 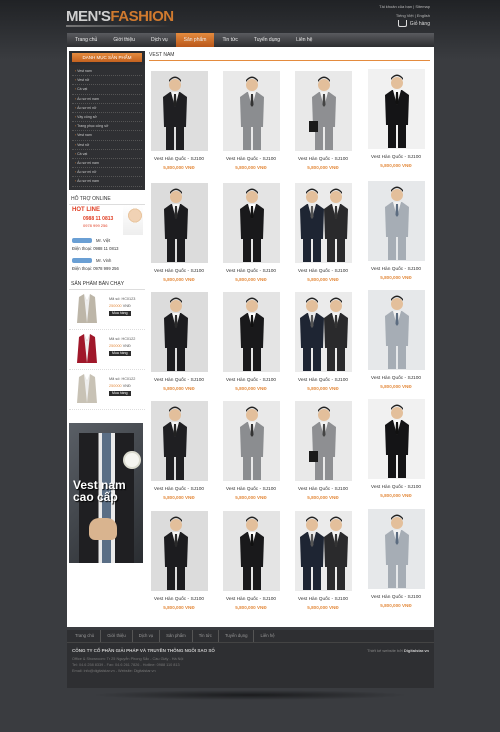 I want to click on nav-item-about: Giới thiệu, so click(x=124, y=40).